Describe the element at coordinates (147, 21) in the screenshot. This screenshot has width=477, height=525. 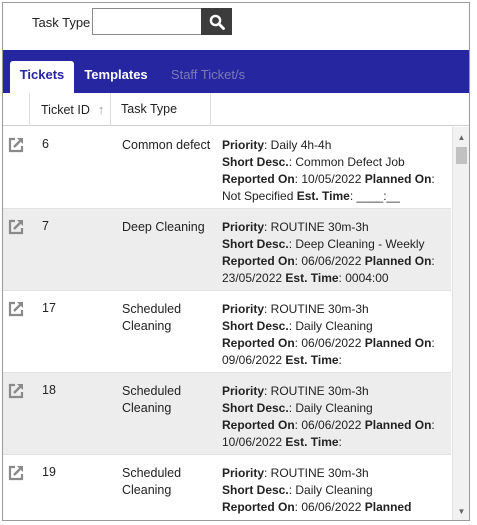
I see `task-type-search-input` at that location.